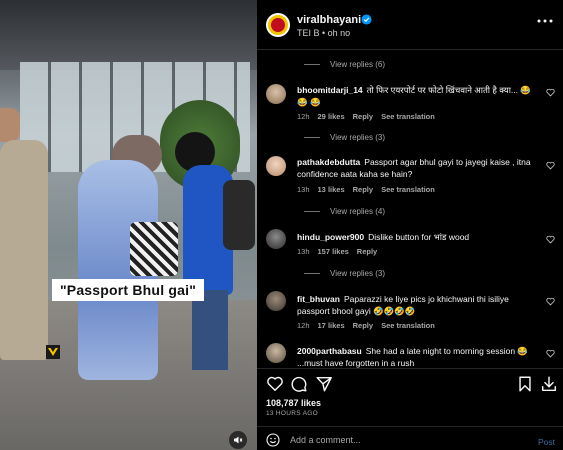 The width and height of the screenshot is (563, 450). Describe the element at coordinates (329, 20) in the screenshot. I see `author-username: viralbhayani` at that location.